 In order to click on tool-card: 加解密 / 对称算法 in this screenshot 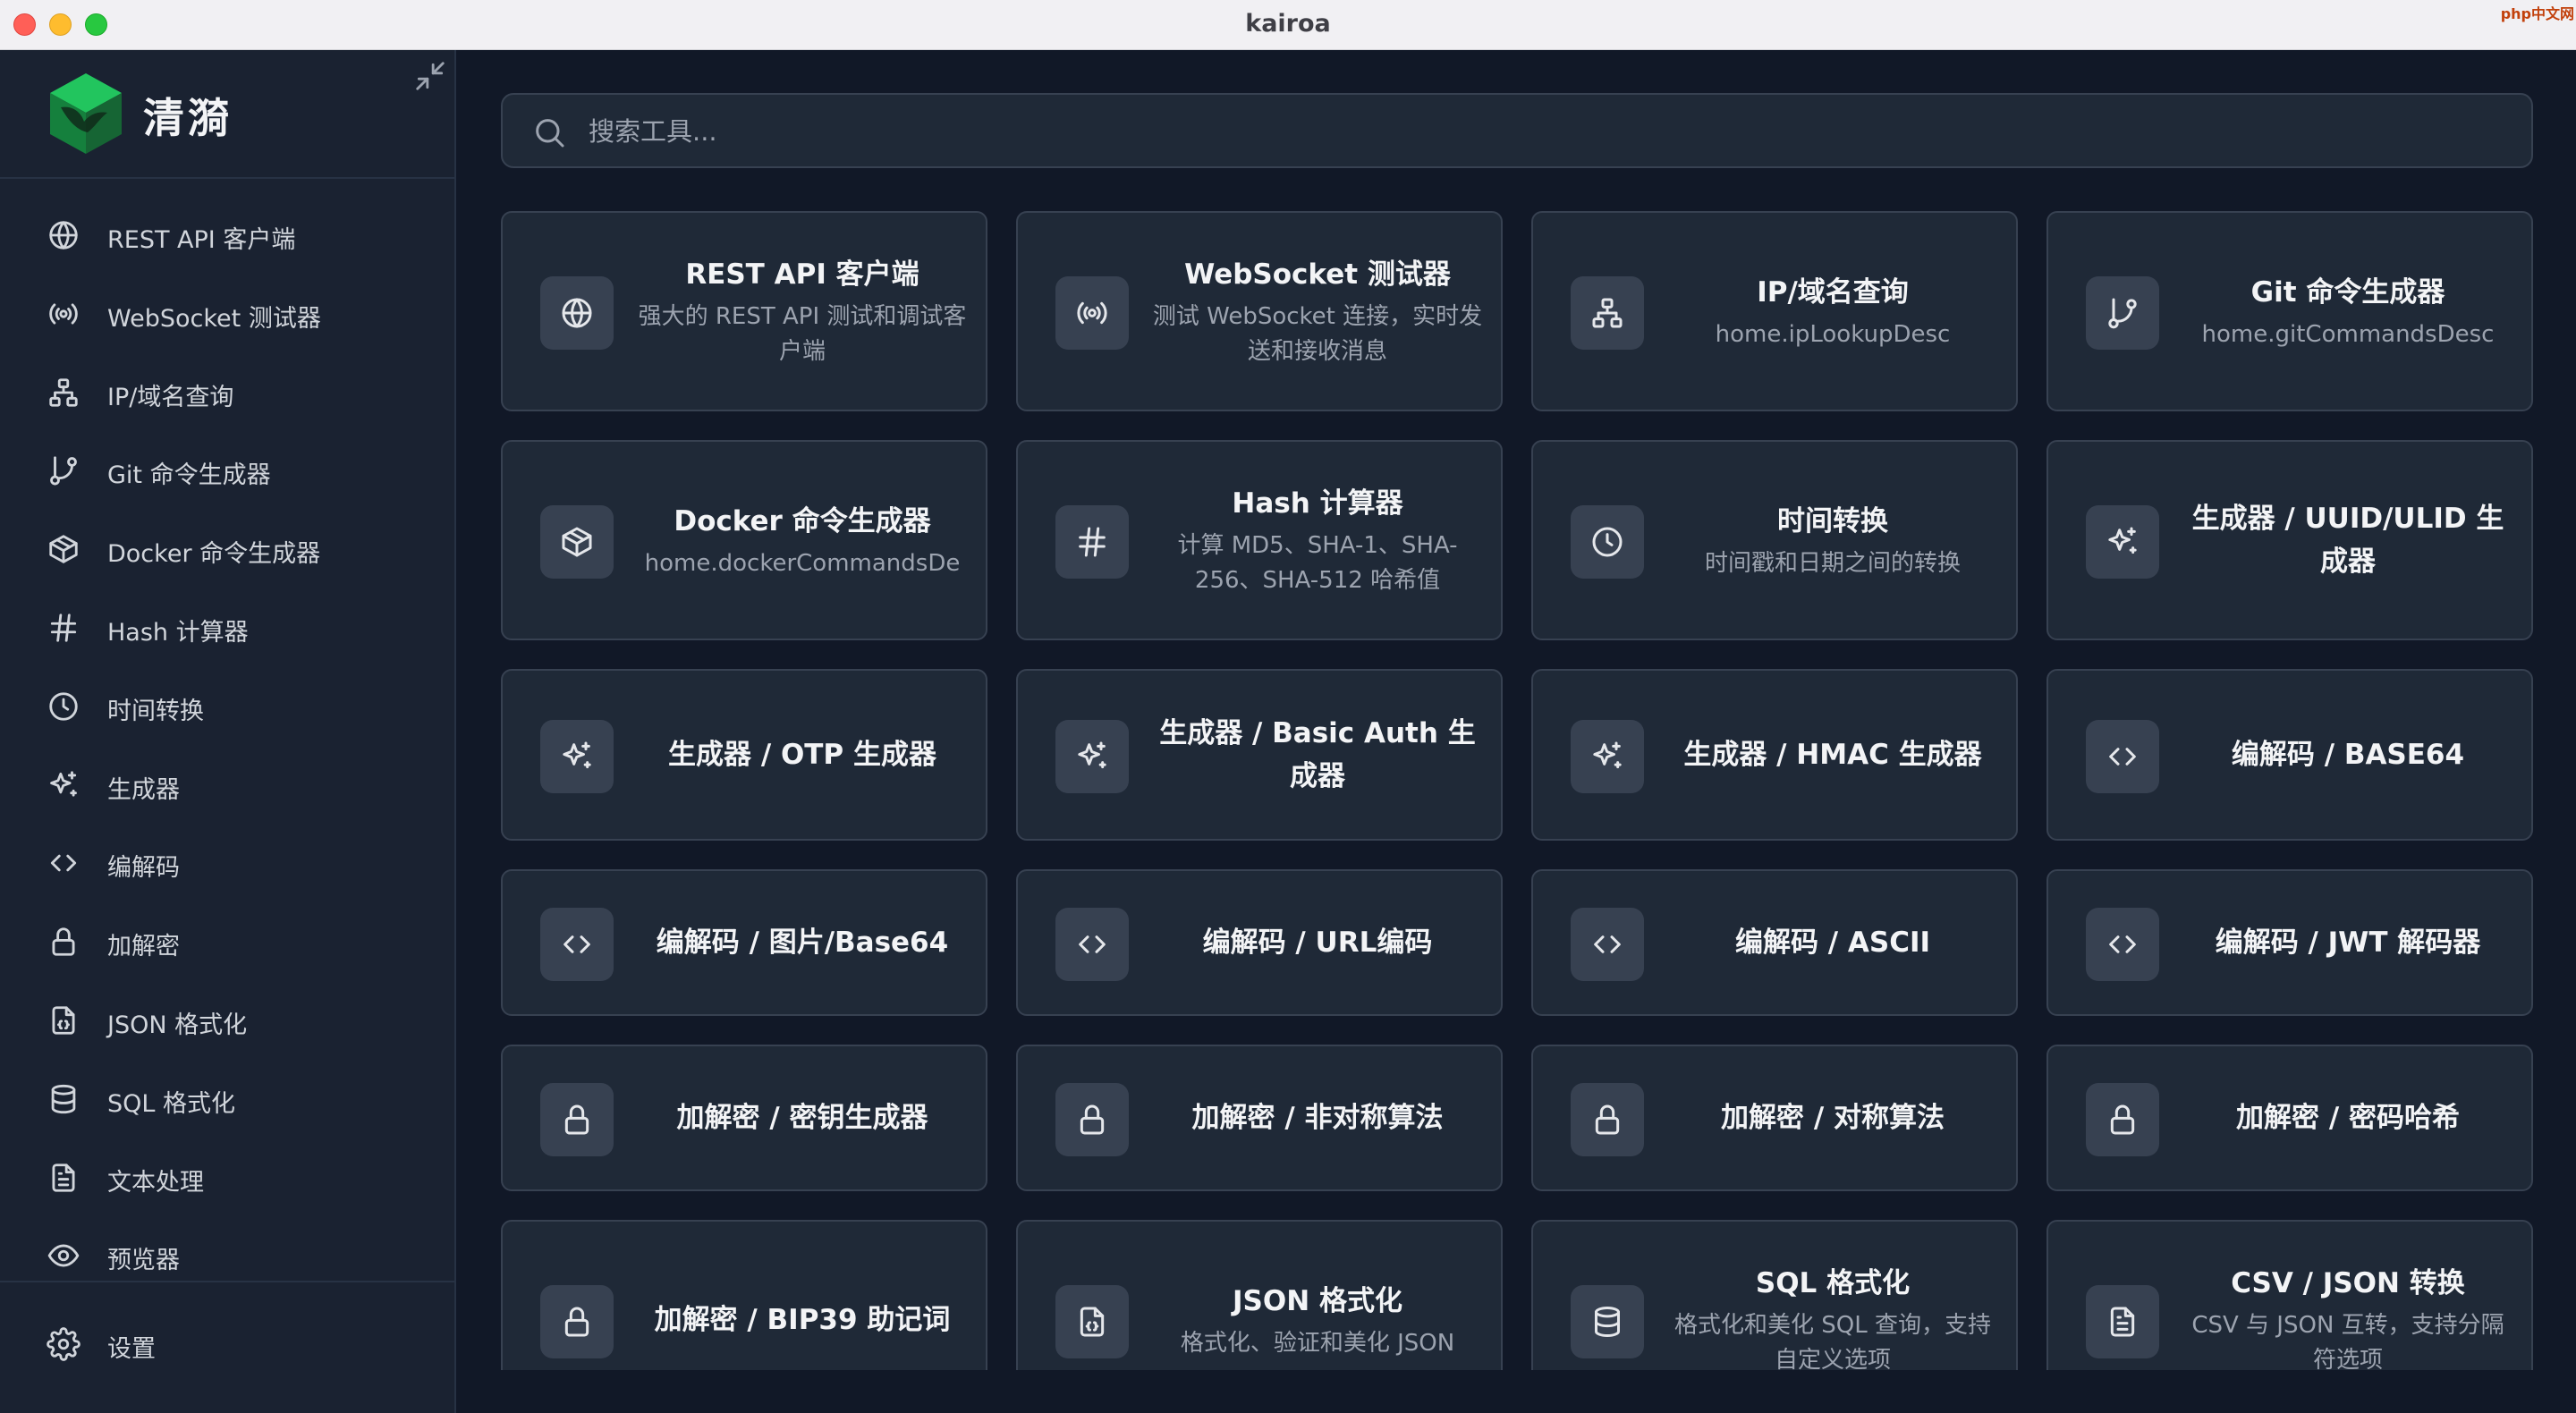, I will do `click(1774, 1118)`.